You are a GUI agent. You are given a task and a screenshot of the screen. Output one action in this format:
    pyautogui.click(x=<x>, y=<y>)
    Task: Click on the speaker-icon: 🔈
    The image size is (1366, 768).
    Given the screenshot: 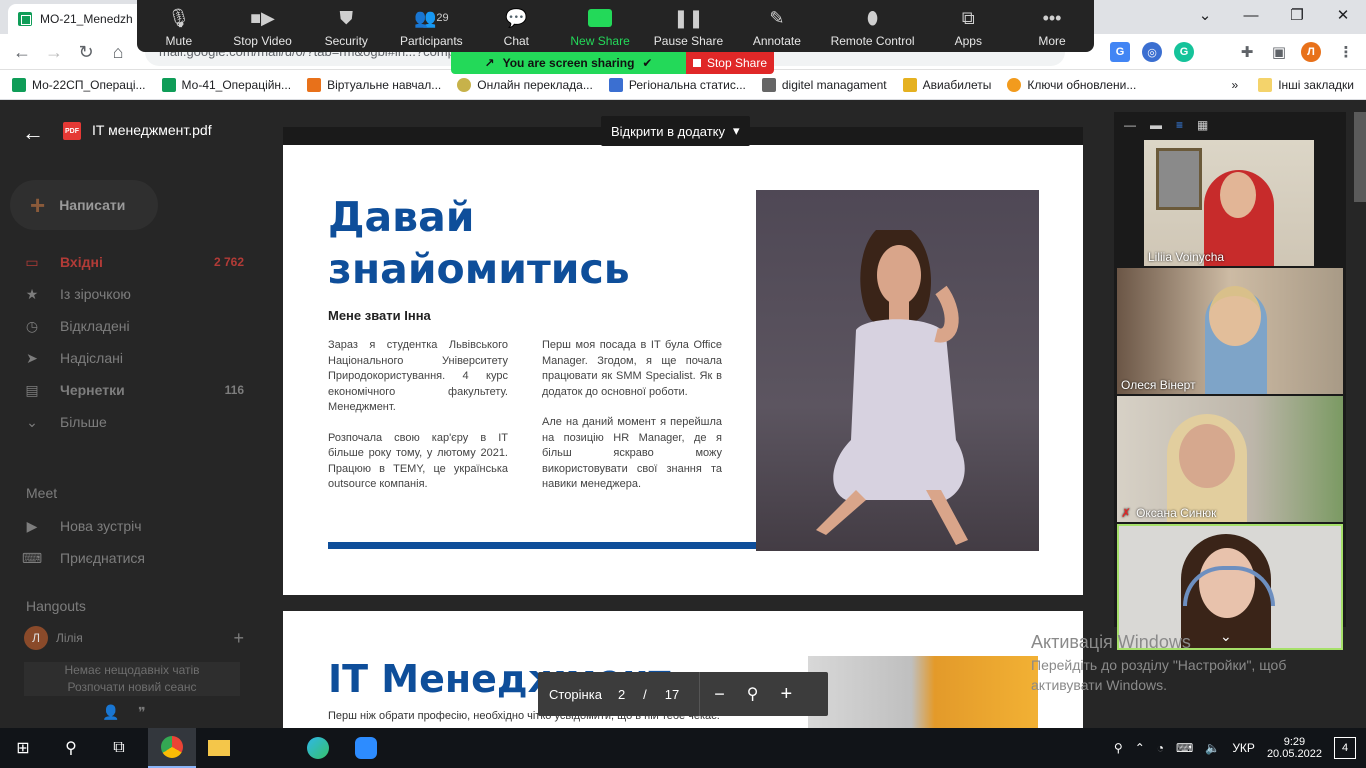 What is the action you would take?
    pyautogui.click(x=1212, y=748)
    